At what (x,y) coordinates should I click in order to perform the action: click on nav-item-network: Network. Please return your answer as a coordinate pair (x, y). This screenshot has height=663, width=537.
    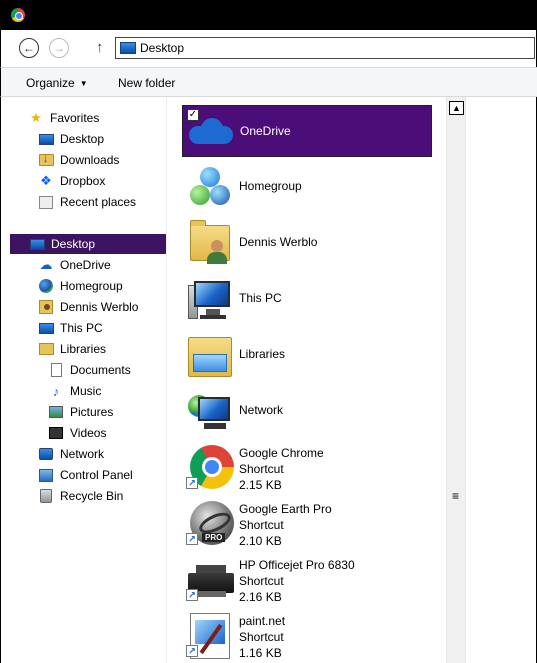
    Looking at the image, I should click on (71, 454).